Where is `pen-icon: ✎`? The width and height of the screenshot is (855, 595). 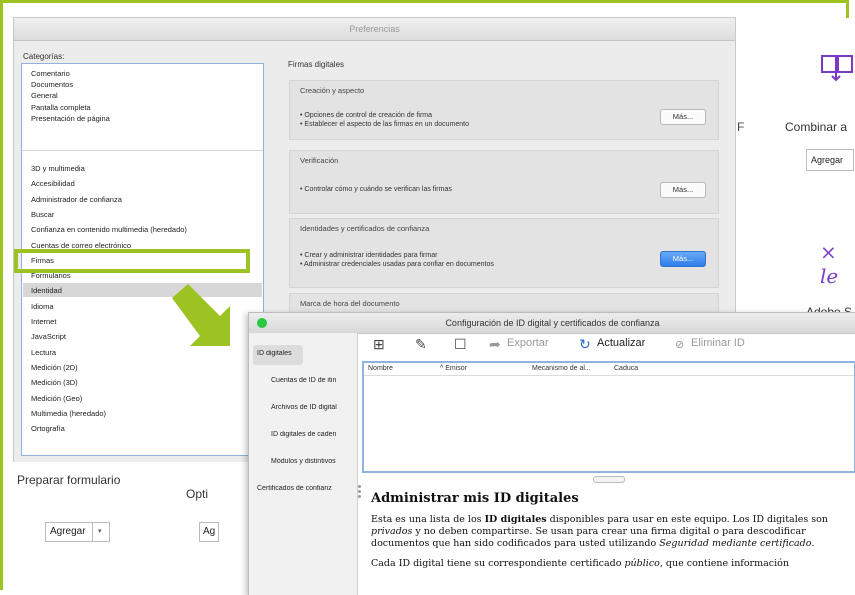
pen-icon: ✎ is located at coordinates (421, 344).